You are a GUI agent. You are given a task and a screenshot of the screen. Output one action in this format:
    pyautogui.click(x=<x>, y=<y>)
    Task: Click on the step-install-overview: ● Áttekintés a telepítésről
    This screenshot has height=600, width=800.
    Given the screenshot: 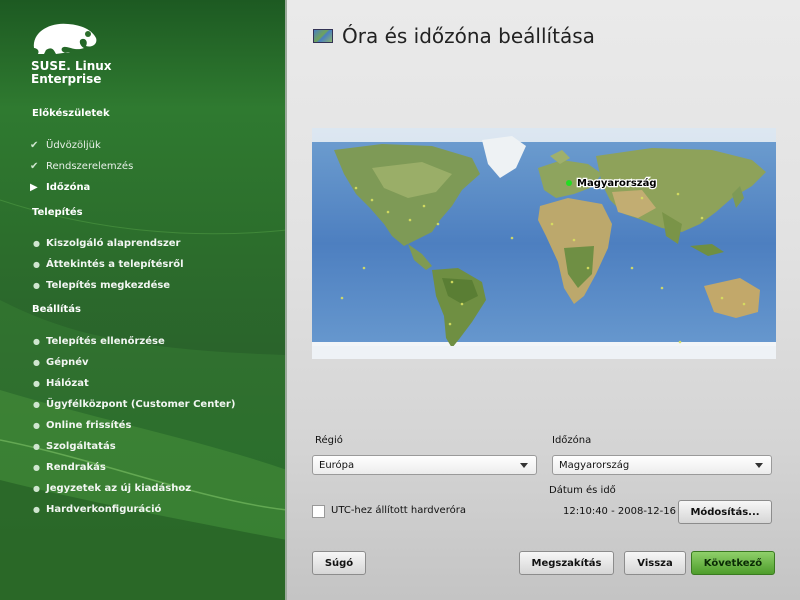 What is the action you would take?
    pyautogui.click(x=107, y=264)
    